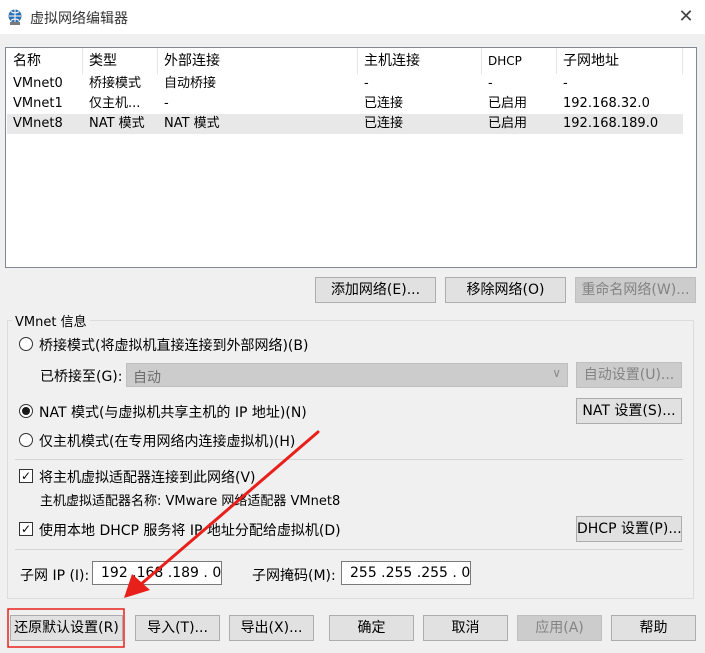 The image size is (705, 653). Describe the element at coordinates (79, 19) in the screenshot. I see `window-title: 虚拟网络编辑器` at that location.